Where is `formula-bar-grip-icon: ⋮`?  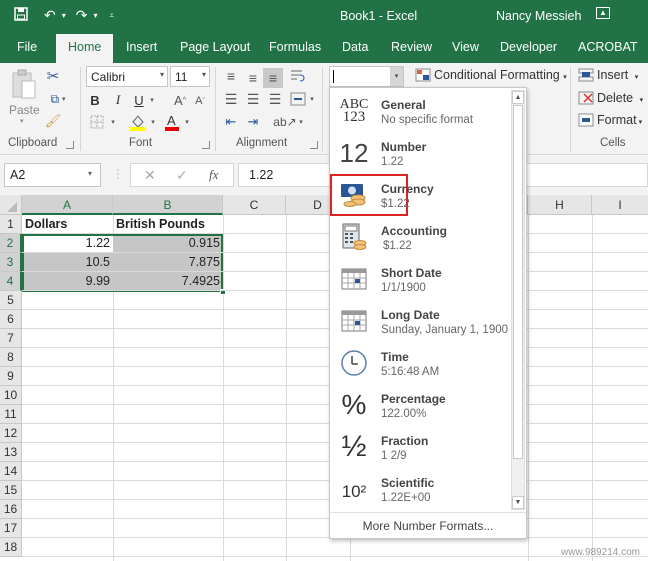 formula-bar-grip-icon: ⋮ is located at coordinates (118, 174).